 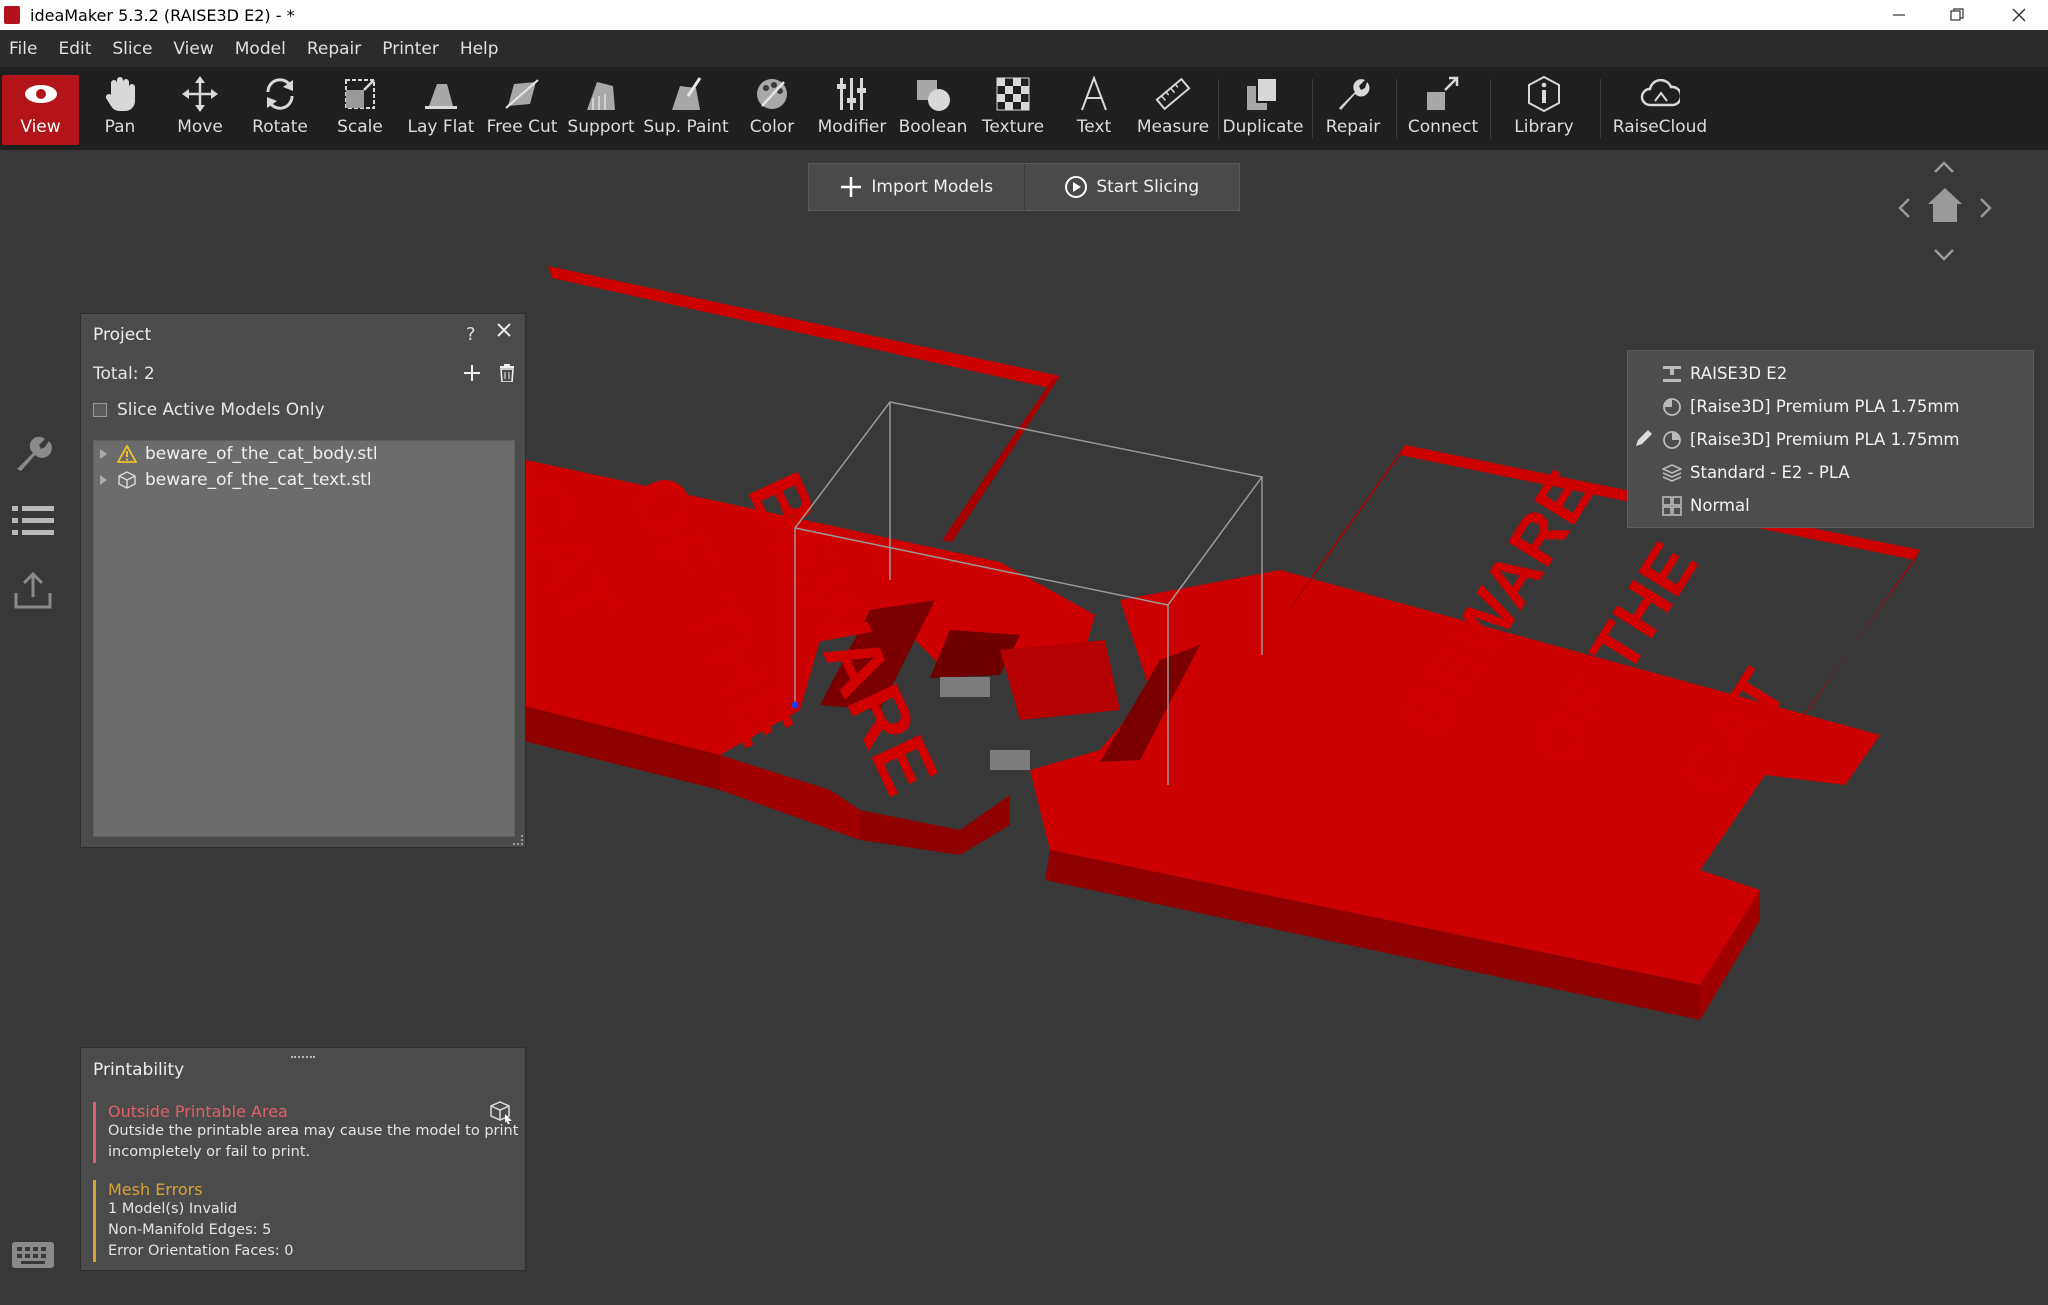 I want to click on title-bar: ideaMaker 5.3.2 (RAISE3D E2) - *, so click(x=1024, y=15).